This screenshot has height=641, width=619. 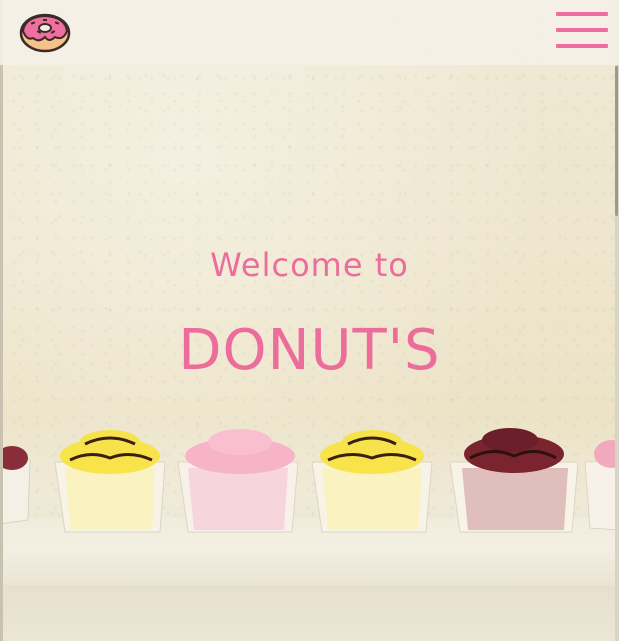 I want to click on navbar, so click(x=309, y=32).